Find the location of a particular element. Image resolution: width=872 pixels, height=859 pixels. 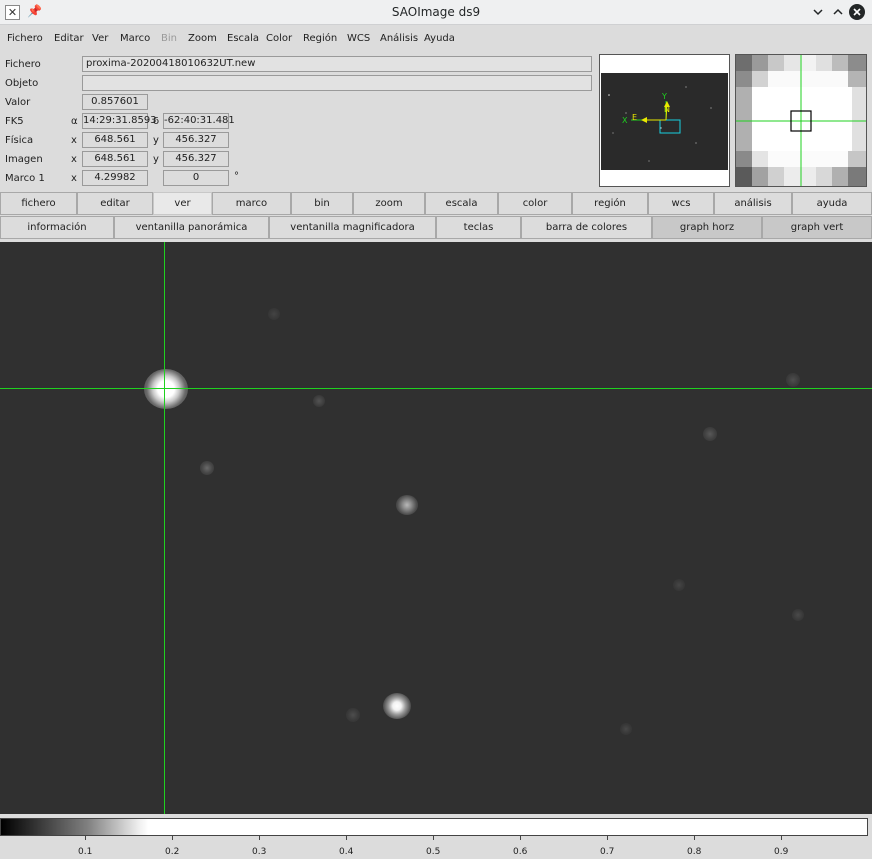

btn-graph-horz: graph horz is located at coordinates (707, 227).